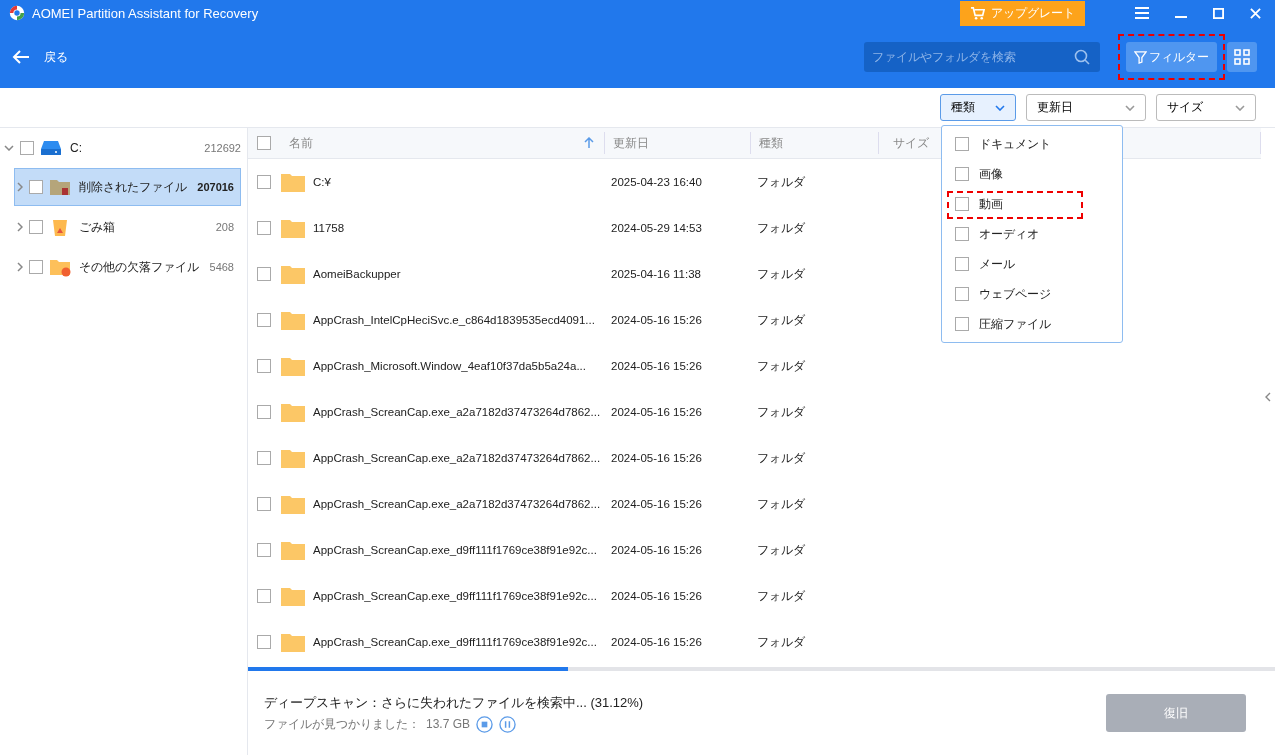 The height and width of the screenshot is (755, 1275). Describe the element at coordinates (301, 143) in the screenshot. I see `column-header: 名前` at that location.